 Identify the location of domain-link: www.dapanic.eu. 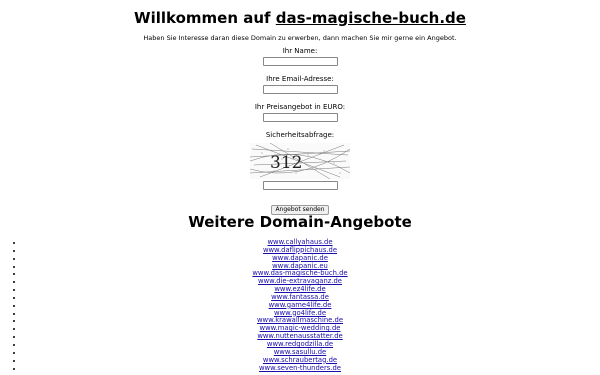
(300, 266).